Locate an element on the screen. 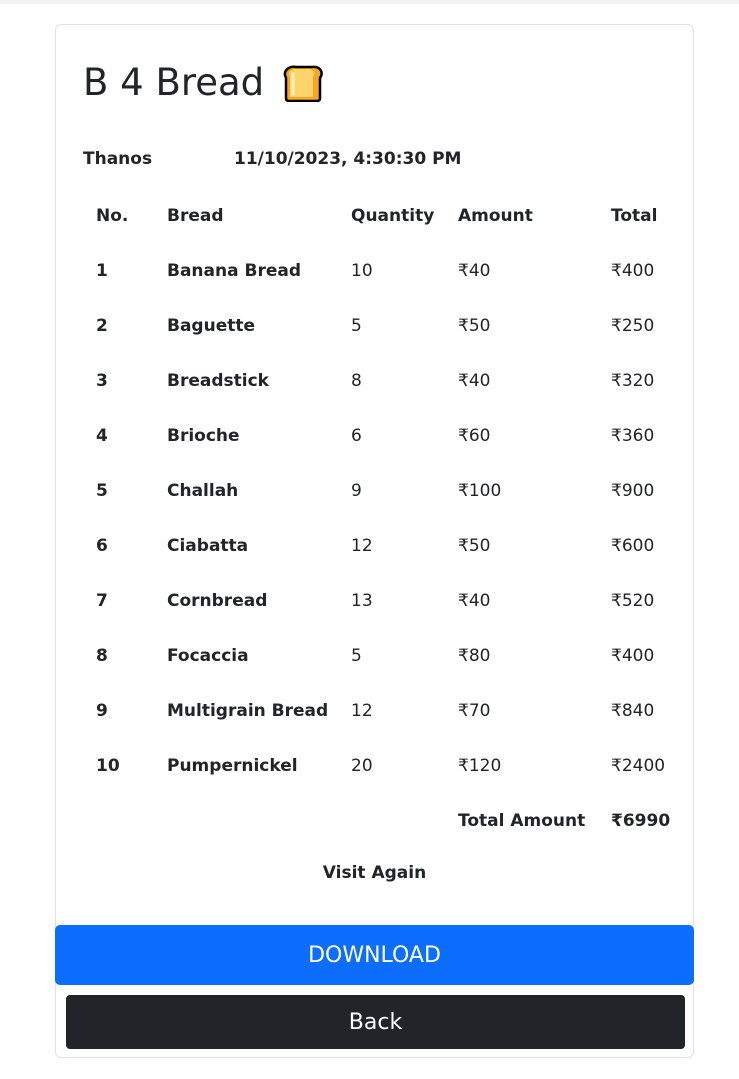 This screenshot has width=739, height=1079. table-row: 9 Multigrain Bread 12 ₹70 ₹840 is located at coordinates (383, 710).